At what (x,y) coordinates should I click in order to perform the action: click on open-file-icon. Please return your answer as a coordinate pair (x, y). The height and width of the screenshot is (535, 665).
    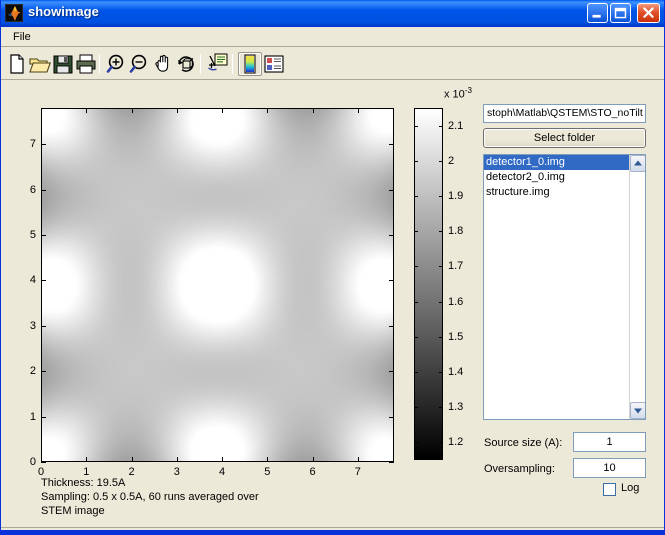
    Looking at the image, I should click on (40, 64).